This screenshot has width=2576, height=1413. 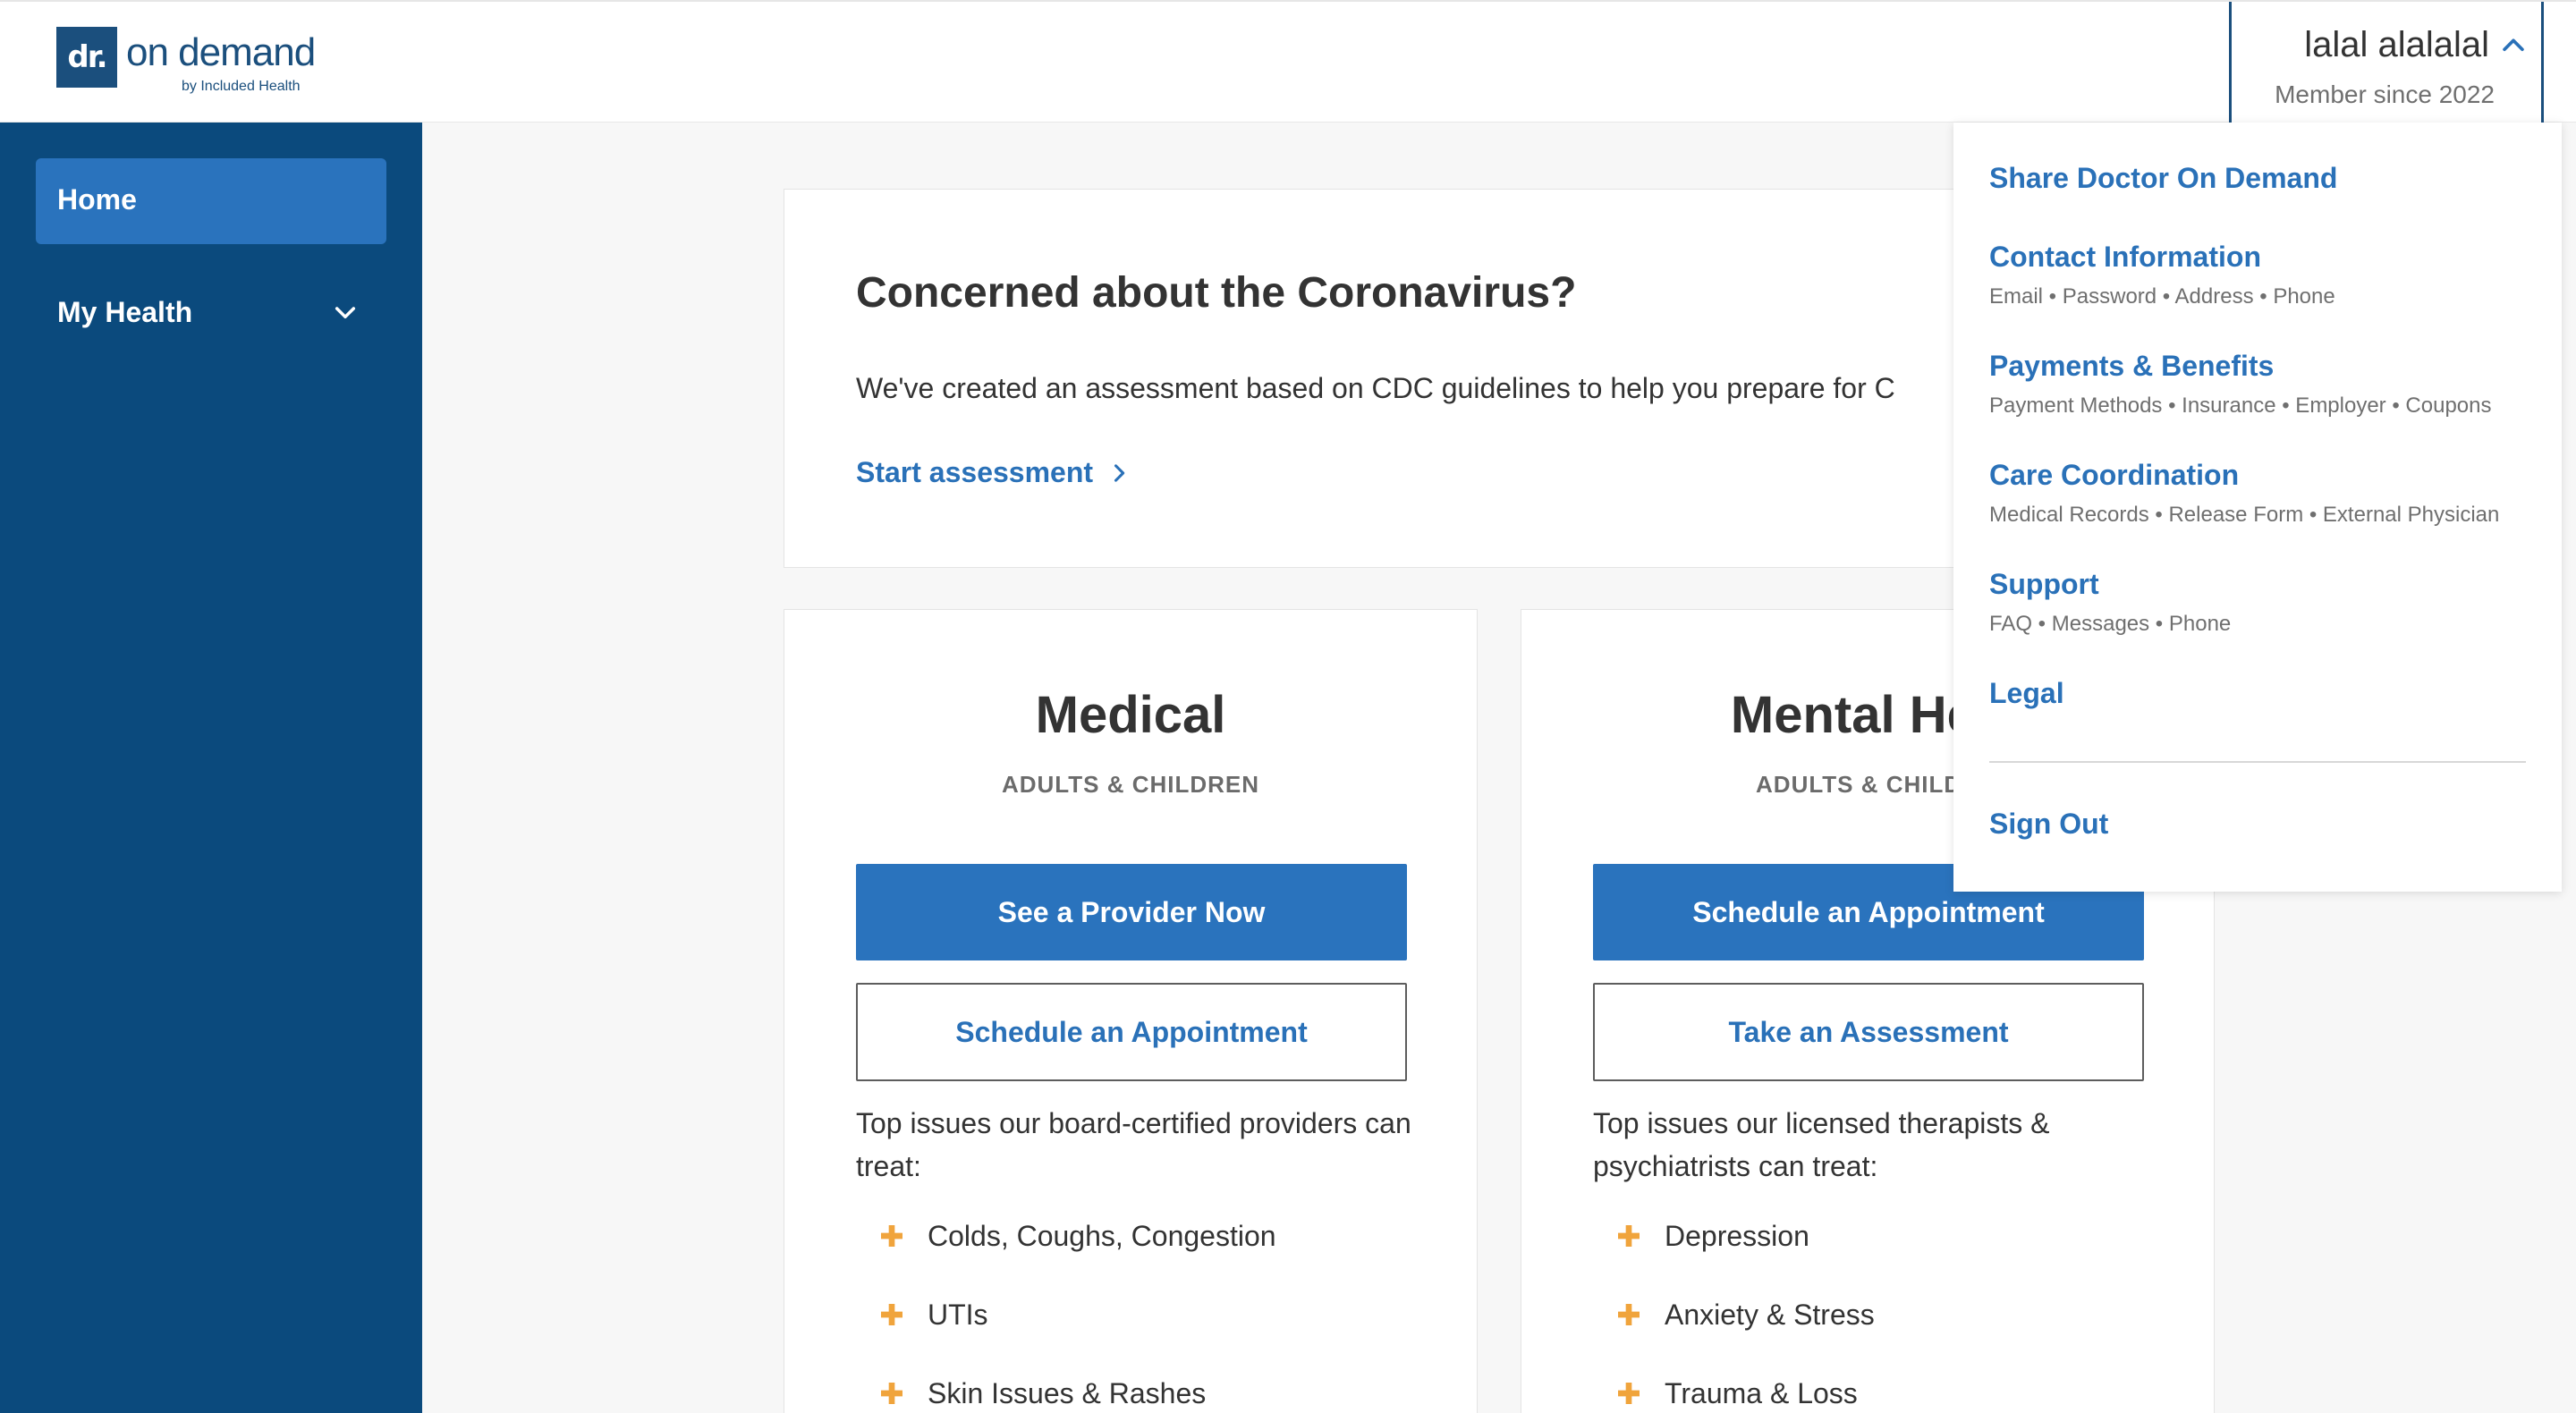 I want to click on menu-item-share: Share Doctor On Demand, so click(x=2163, y=178).